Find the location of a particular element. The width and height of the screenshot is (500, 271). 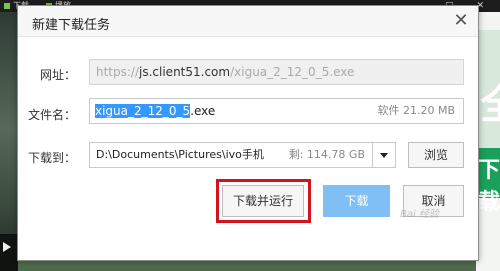

chevron-down-icon is located at coordinates (383, 155).